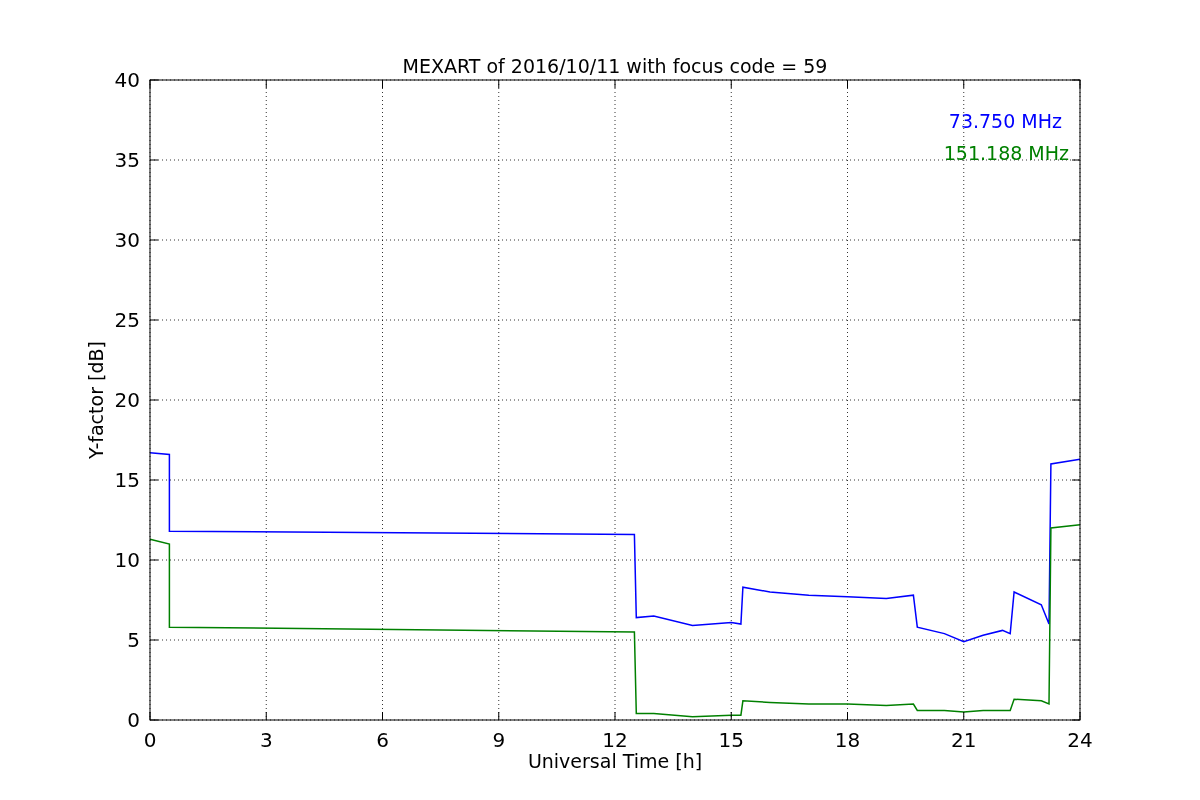 This screenshot has height=800, width=1200. Describe the element at coordinates (1005, 121) in the screenshot. I see `legend-label: 73.750 MHz` at that location.